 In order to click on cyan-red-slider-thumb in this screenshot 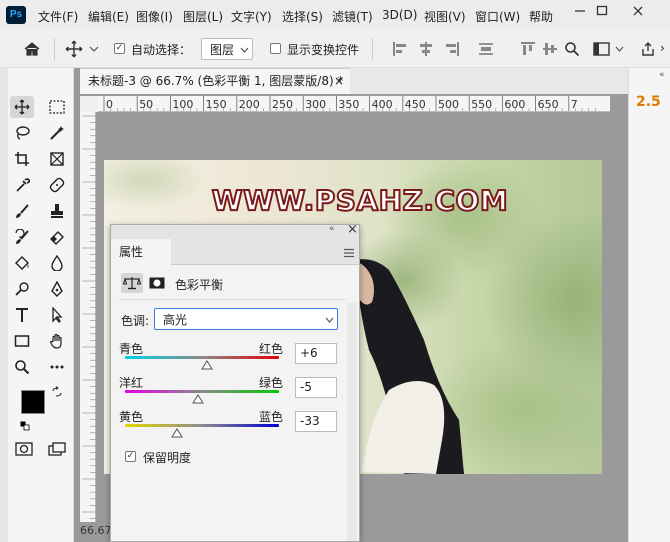, I will do `click(206, 366)`.